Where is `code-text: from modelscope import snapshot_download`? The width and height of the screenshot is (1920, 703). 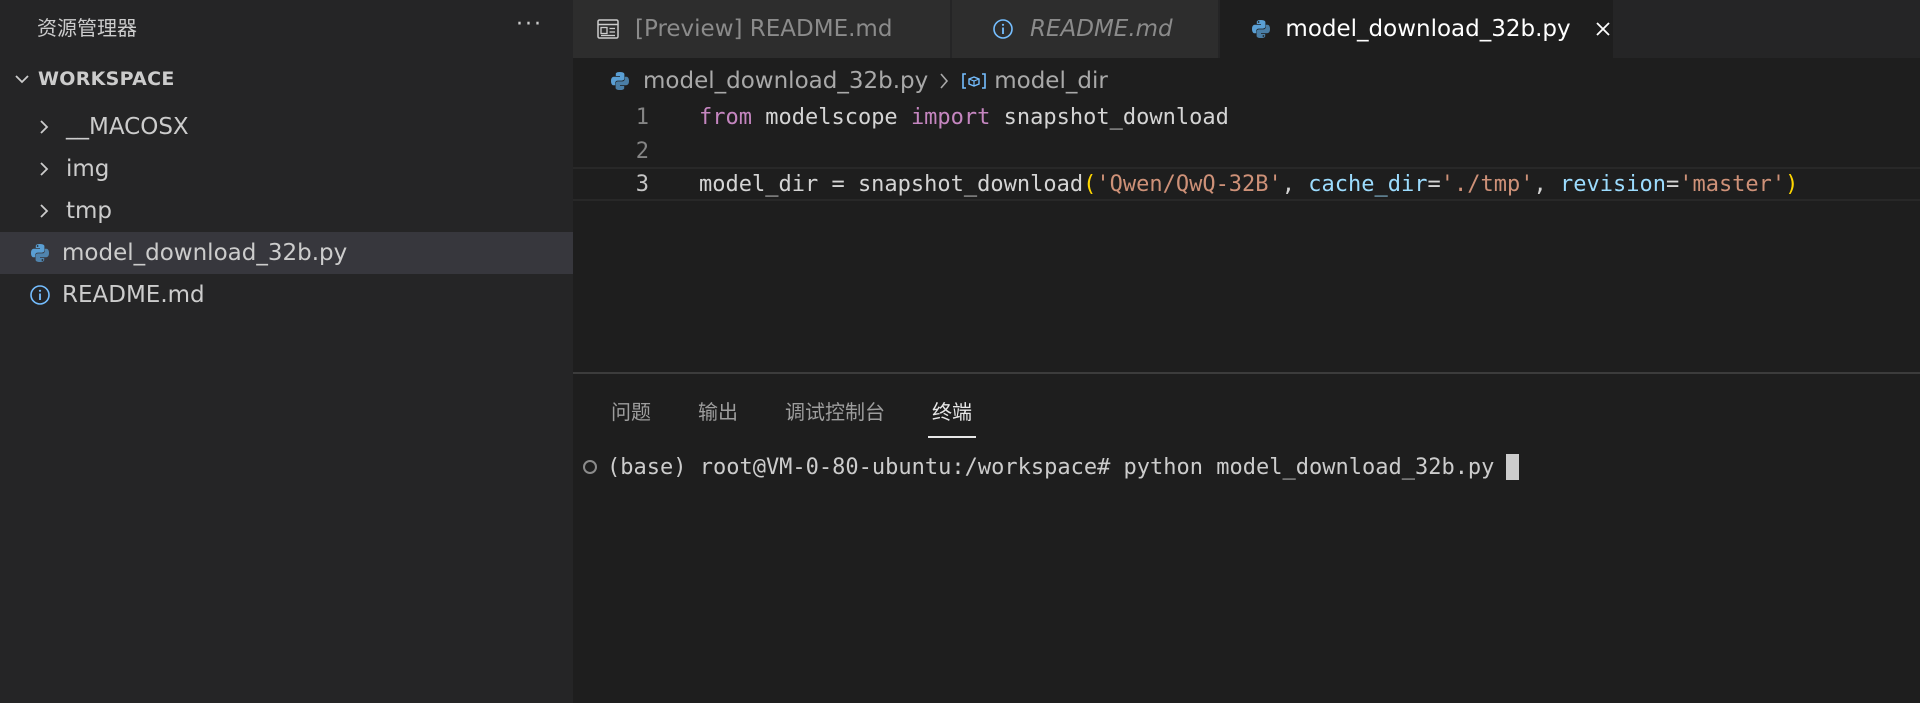
code-text: from modelscope import snapshot_download is located at coordinates (964, 117).